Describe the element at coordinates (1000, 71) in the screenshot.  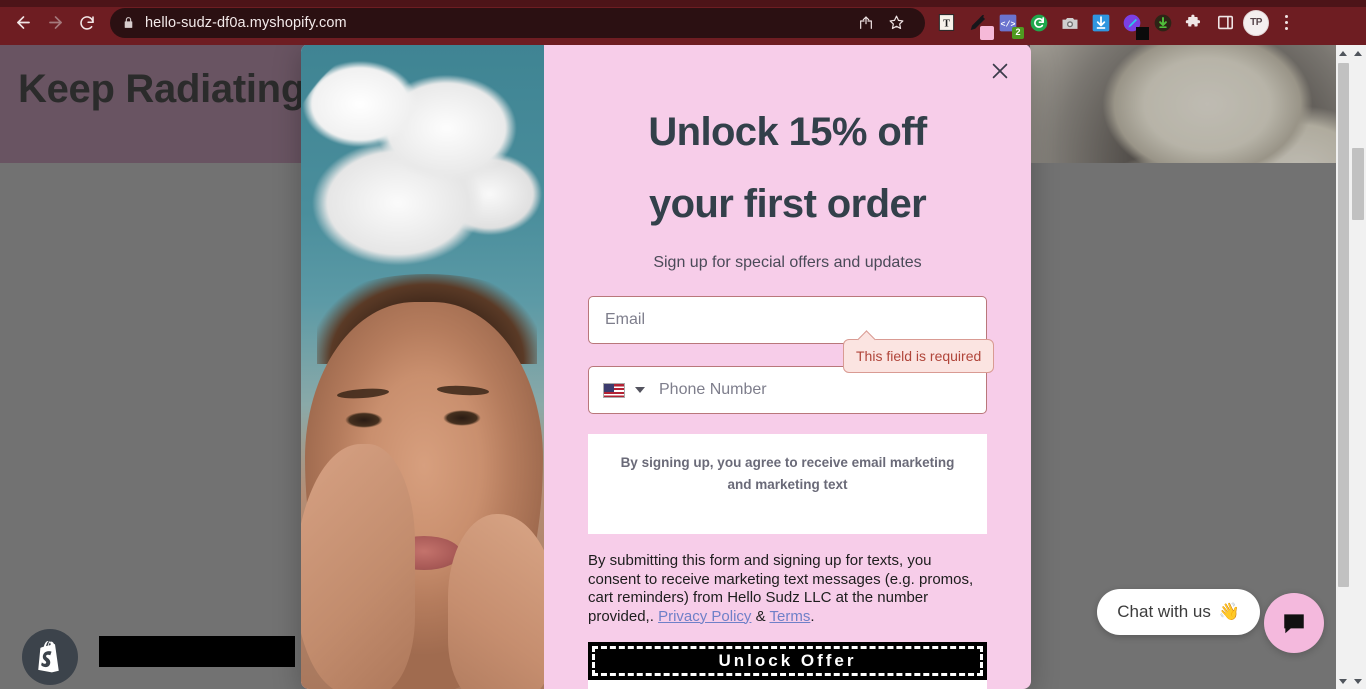
I see `close-icon` at that location.